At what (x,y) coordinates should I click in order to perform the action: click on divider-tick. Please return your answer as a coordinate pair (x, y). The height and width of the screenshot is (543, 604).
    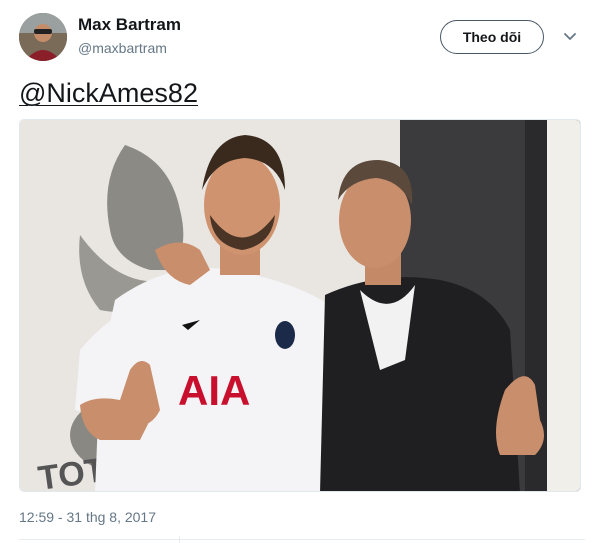
    Looking at the image, I should click on (179, 539).